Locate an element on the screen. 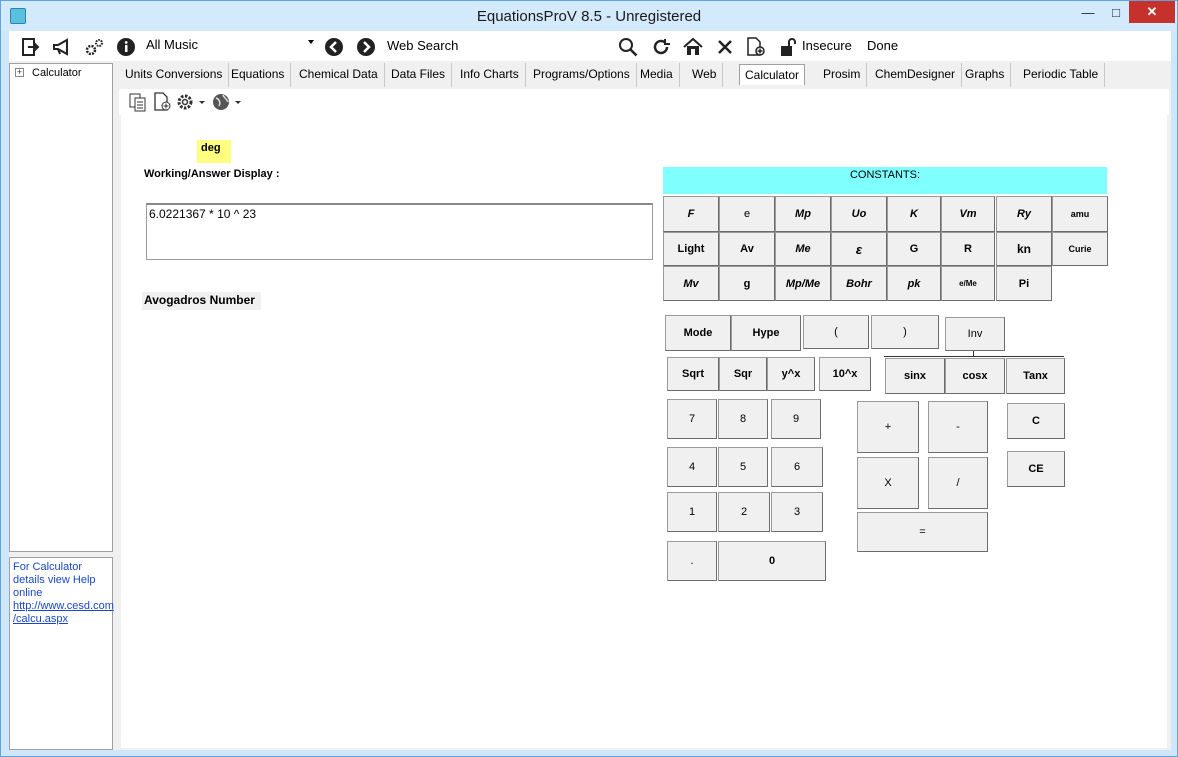 Image resolution: width=1178 pixels, height=757 pixels. maximize-button: □ is located at coordinates (1116, 12).